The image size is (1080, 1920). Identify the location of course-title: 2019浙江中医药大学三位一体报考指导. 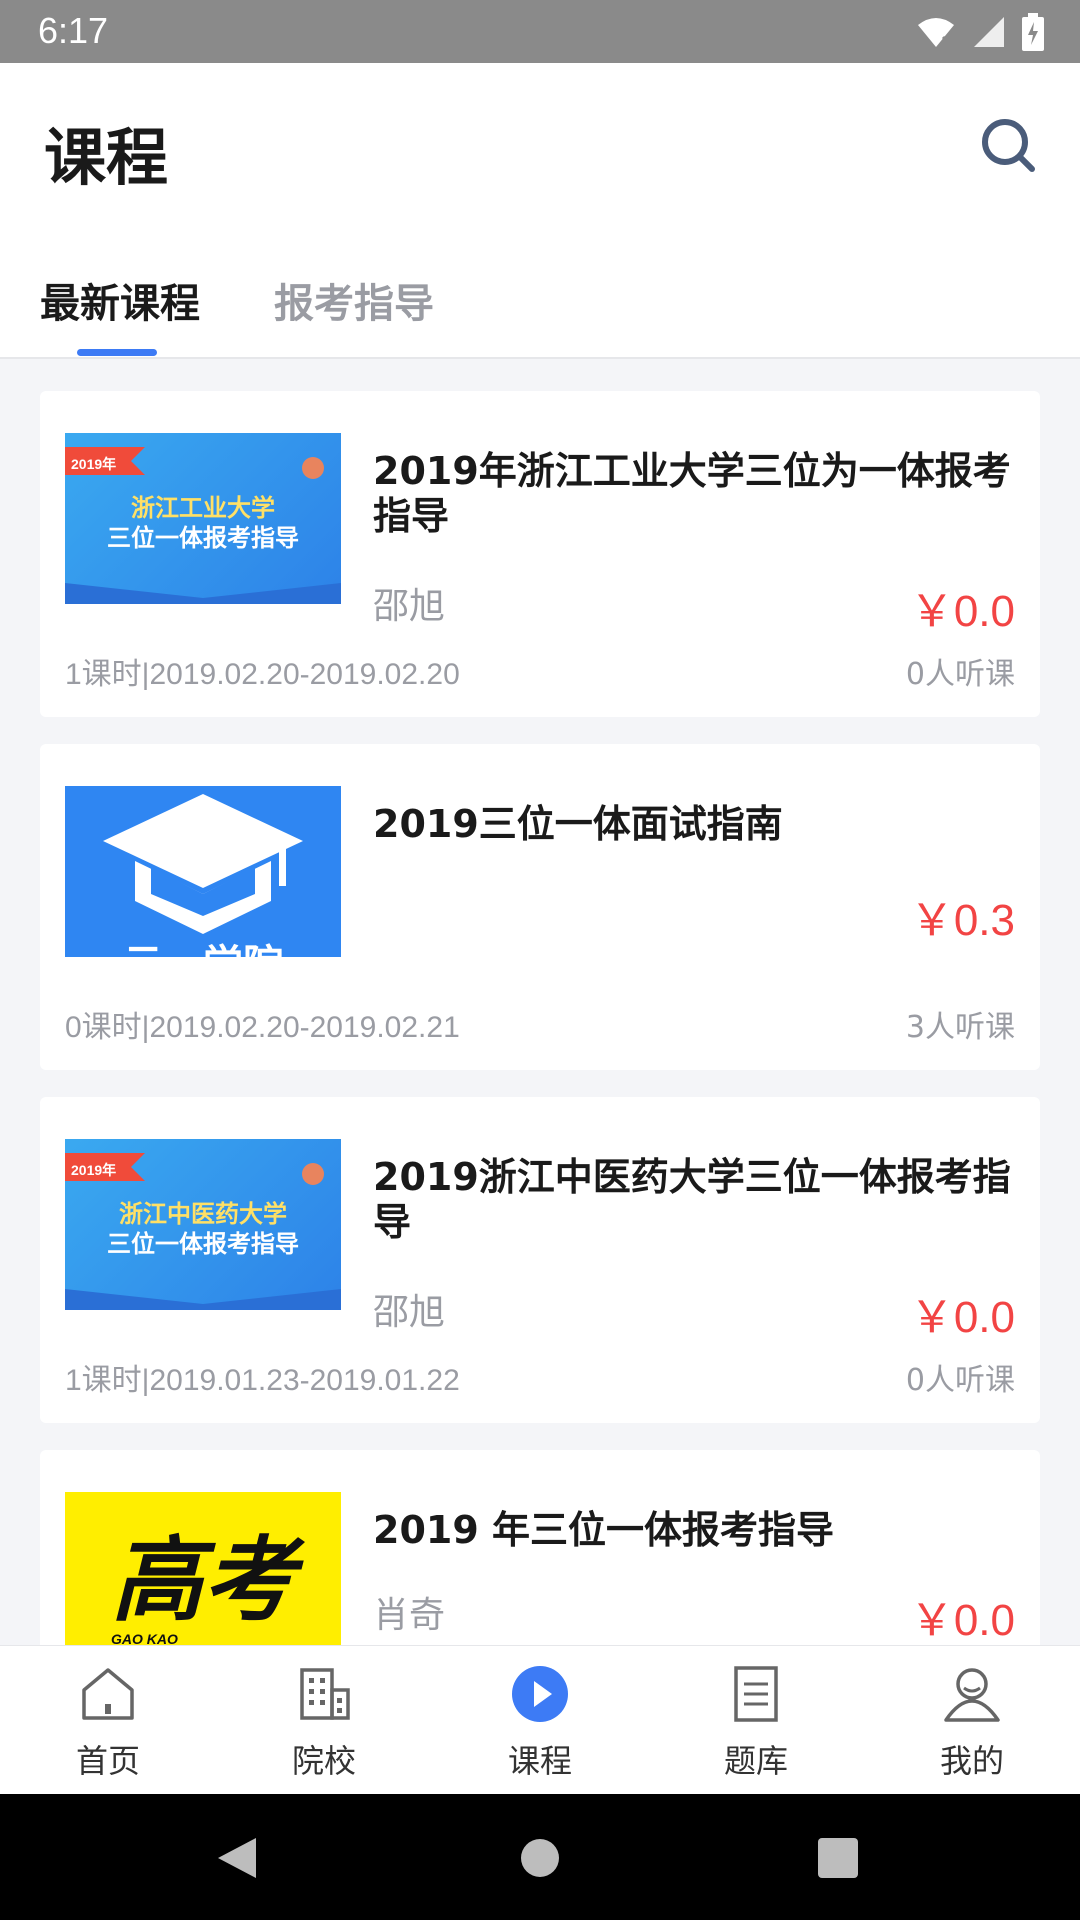
(692, 1199).